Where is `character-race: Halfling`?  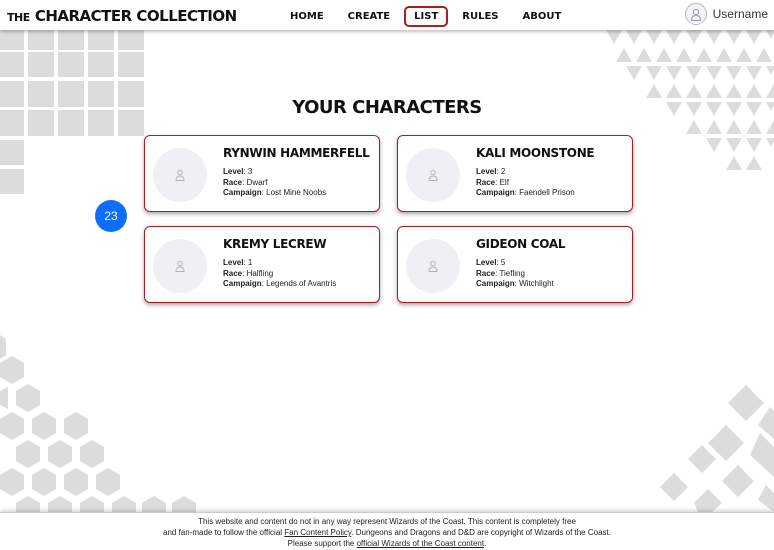 character-race: Halfling is located at coordinates (260, 273).